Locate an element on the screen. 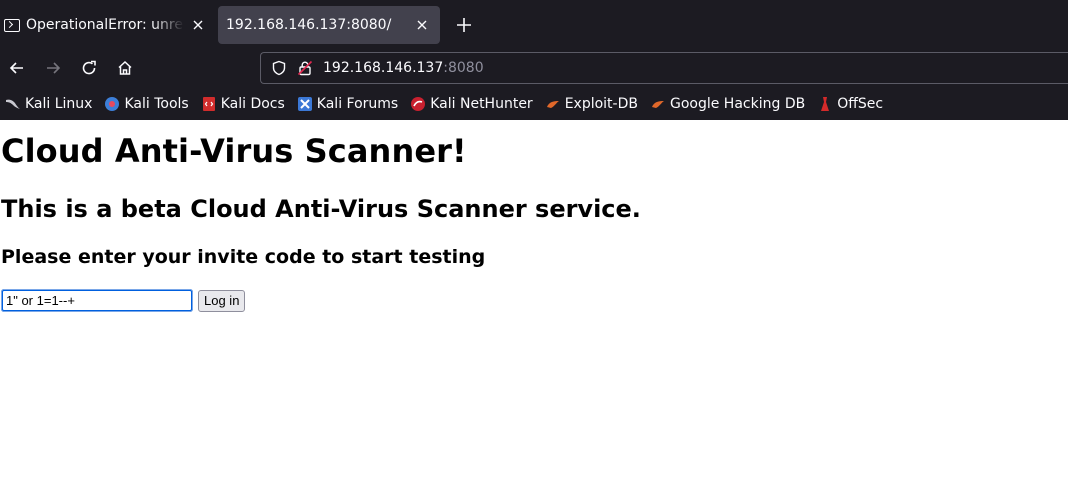 The height and width of the screenshot is (493, 1068). bookmark-label: Google Hacking DB is located at coordinates (737, 104).